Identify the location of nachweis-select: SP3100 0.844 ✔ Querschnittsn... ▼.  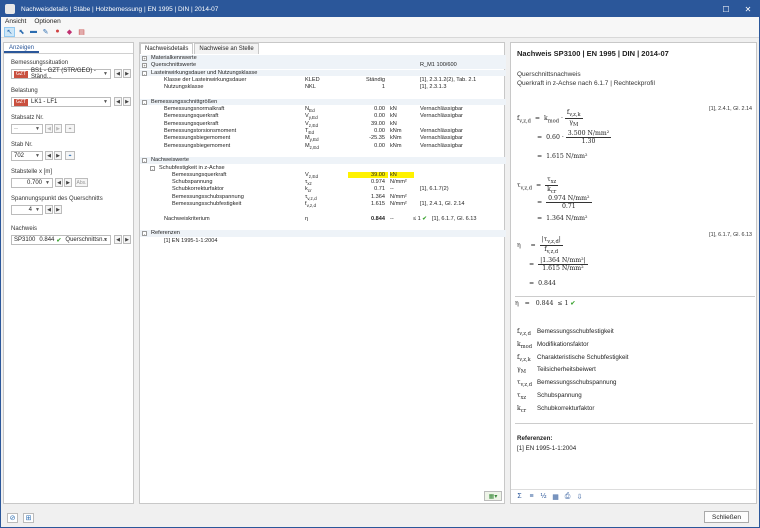
(61, 240).